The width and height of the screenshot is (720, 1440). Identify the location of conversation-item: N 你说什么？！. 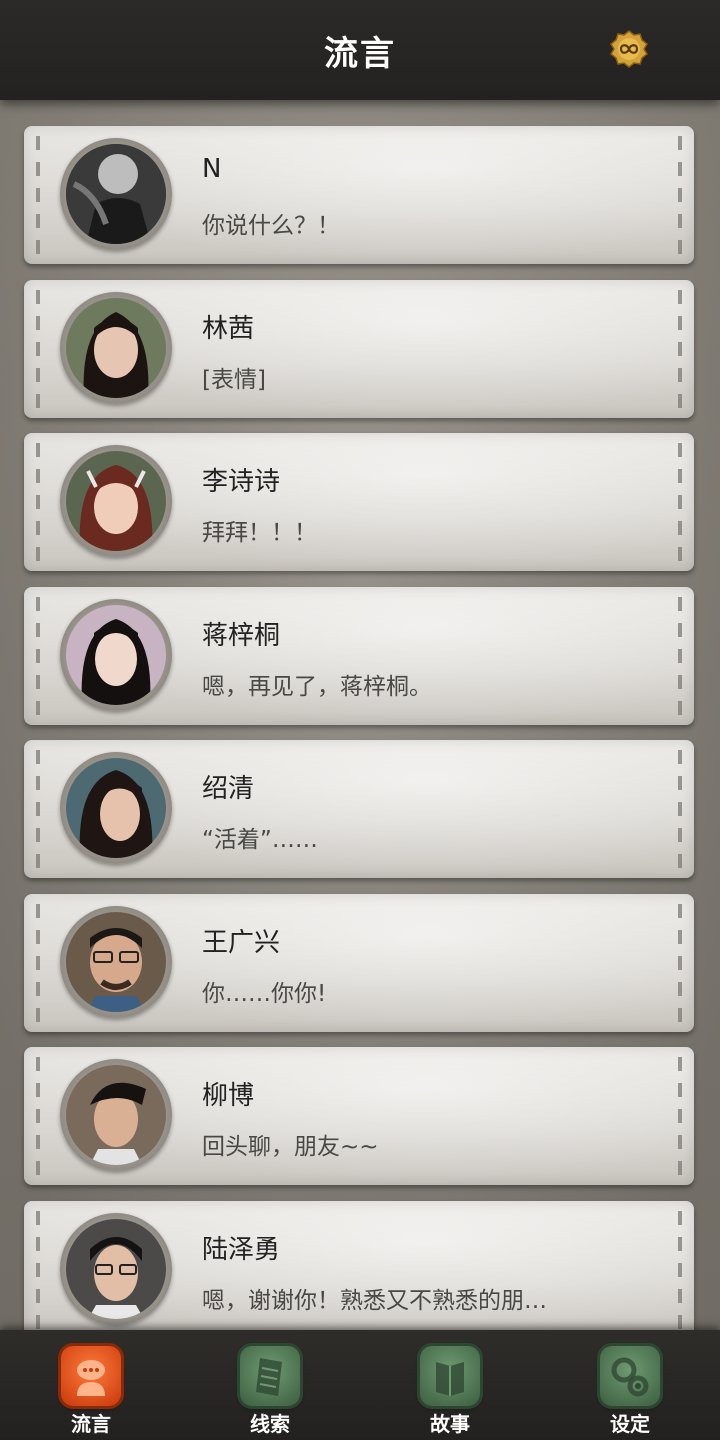
(359, 195).